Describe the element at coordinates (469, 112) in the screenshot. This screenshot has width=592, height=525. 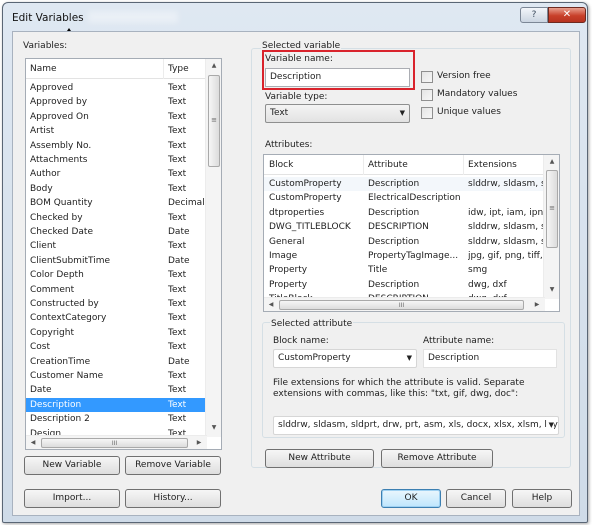
I see `checkbox-label: Unique values` at that location.